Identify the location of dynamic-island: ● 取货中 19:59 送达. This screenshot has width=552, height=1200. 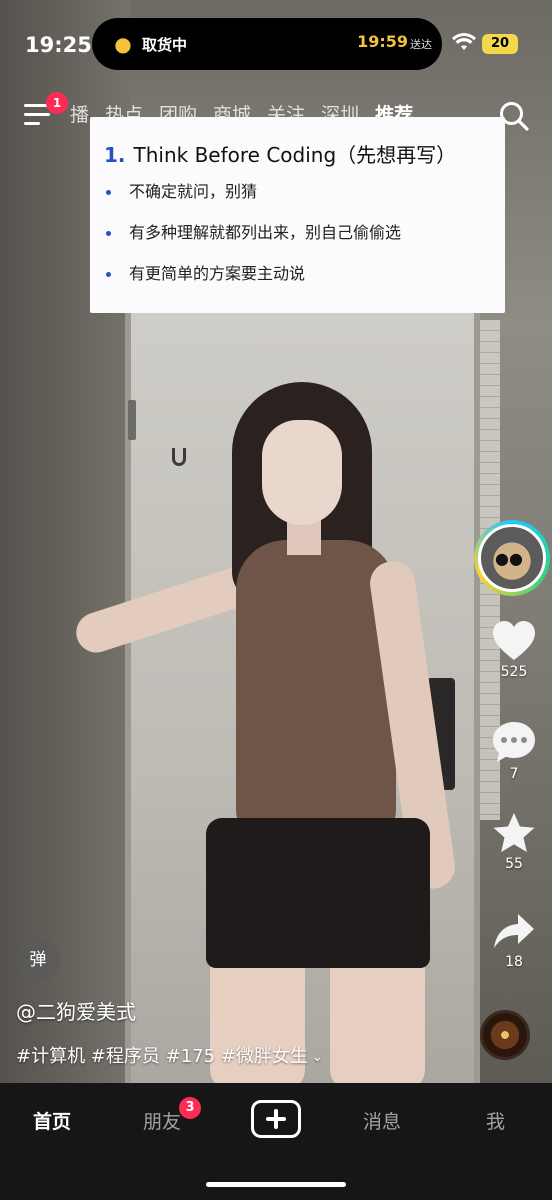
(267, 44).